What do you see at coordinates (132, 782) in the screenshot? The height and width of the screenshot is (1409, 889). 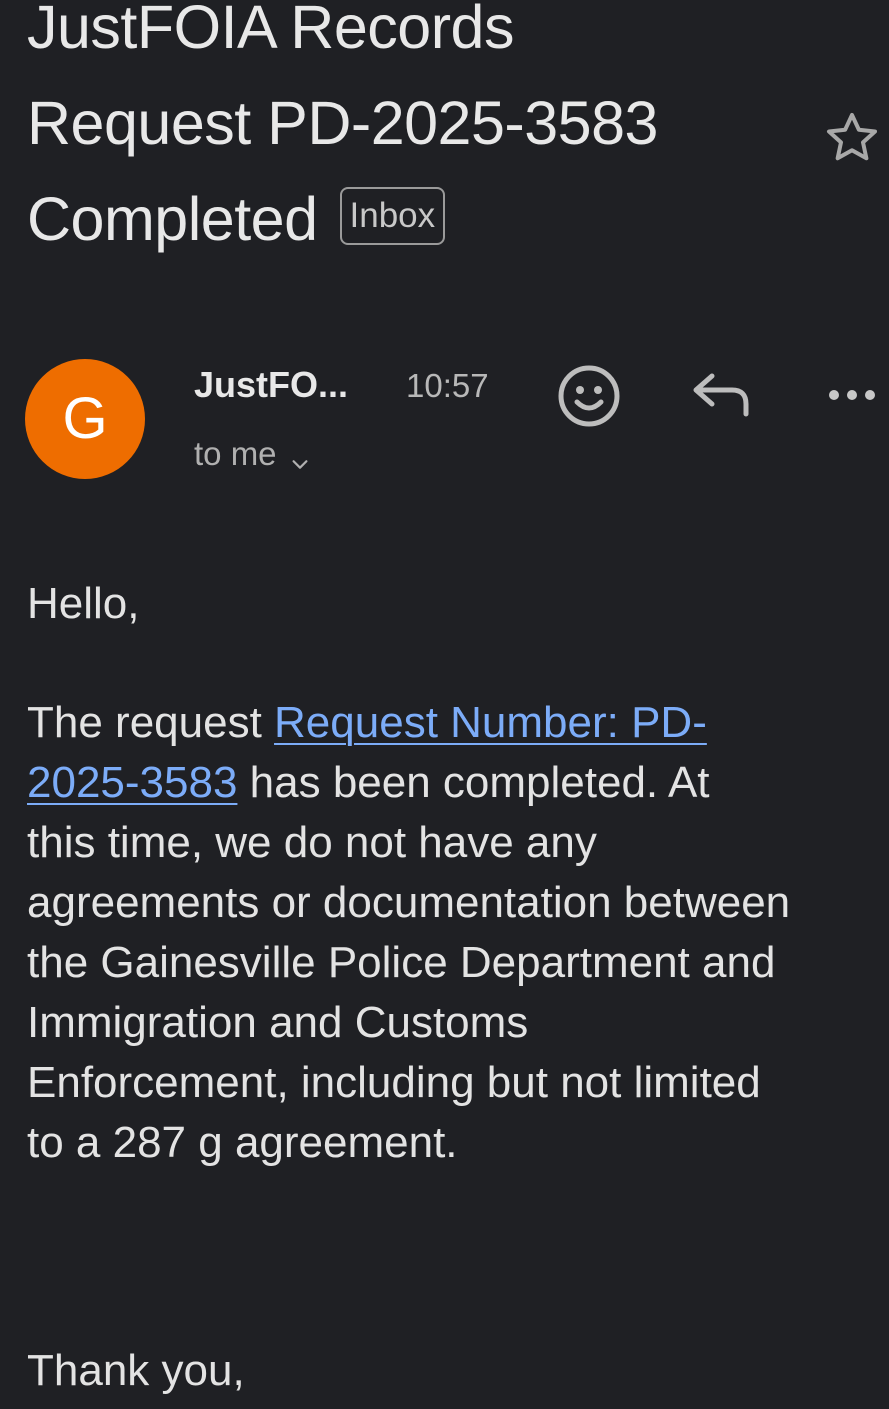 I see `request-number-link-continued: 2025-3583` at bounding box center [132, 782].